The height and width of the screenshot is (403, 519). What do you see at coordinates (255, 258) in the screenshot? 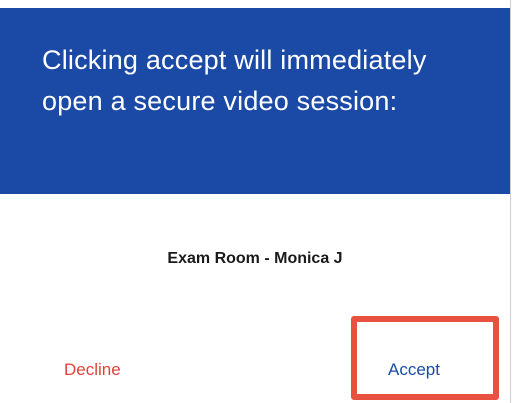
I see `session-name: Exam Room - Monica J` at bounding box center [255, 258].